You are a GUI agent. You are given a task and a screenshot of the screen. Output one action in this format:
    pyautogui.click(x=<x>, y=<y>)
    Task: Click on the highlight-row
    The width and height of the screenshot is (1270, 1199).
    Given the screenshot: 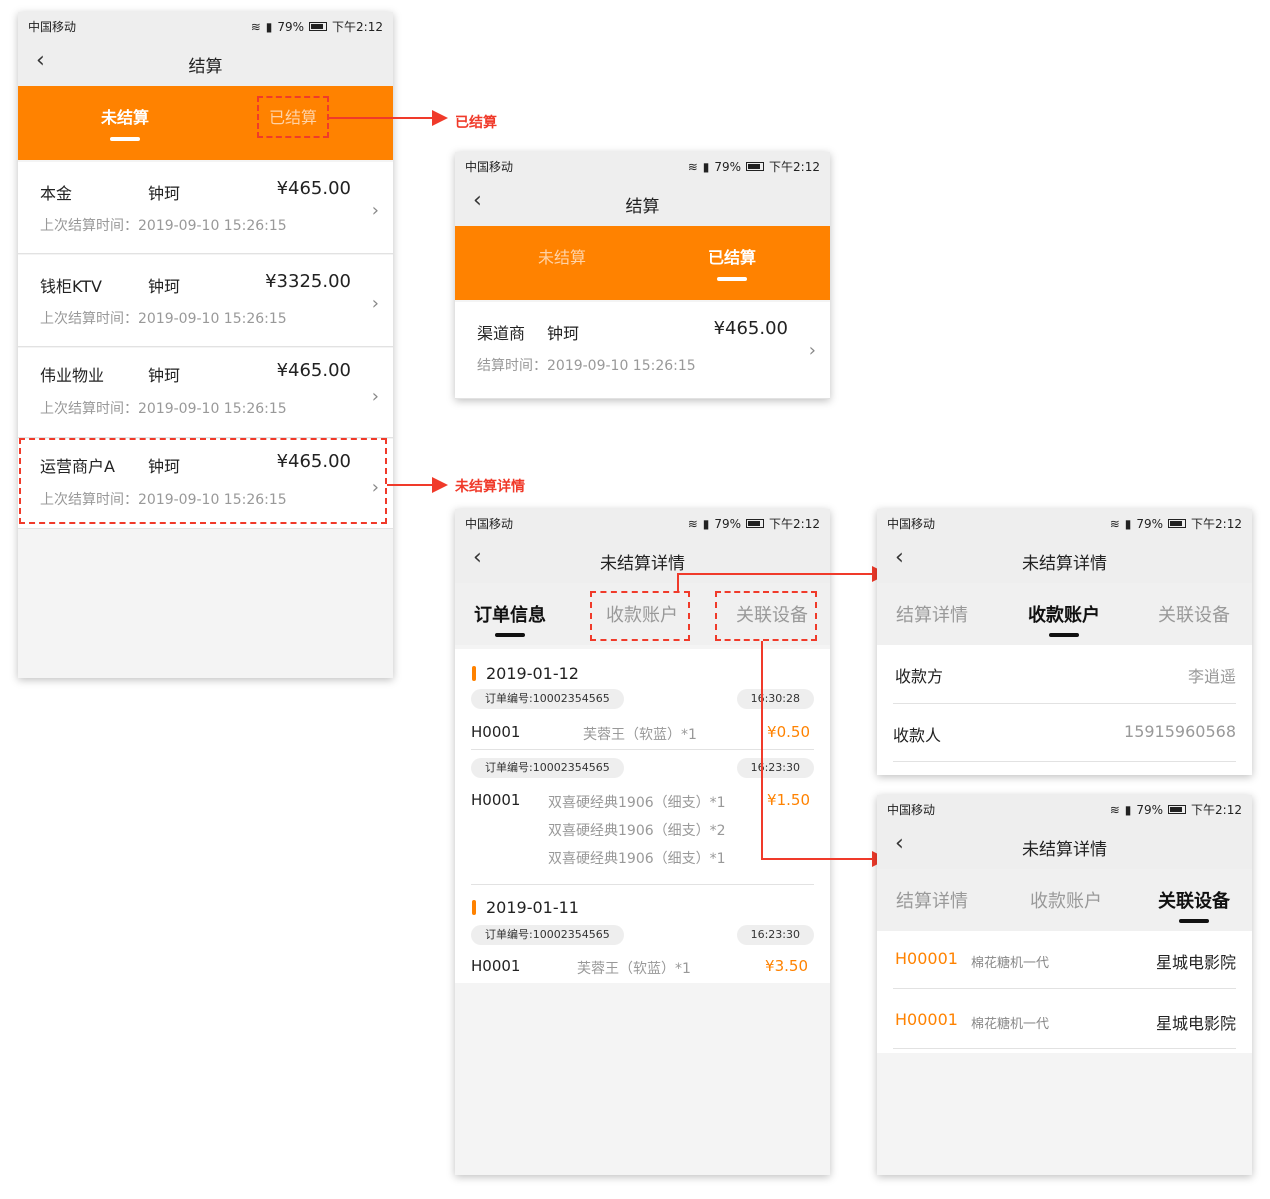 What is the action you would take?
    pyautogui.click(x=203, y=481)
    